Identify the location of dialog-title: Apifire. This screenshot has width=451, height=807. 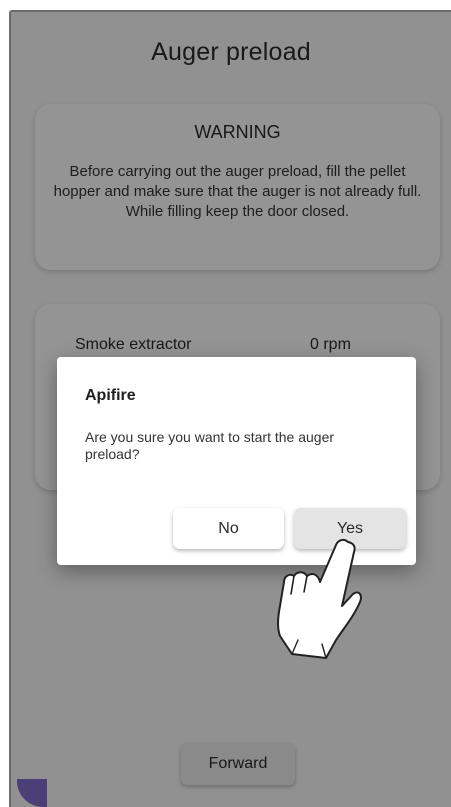
(110, 395).